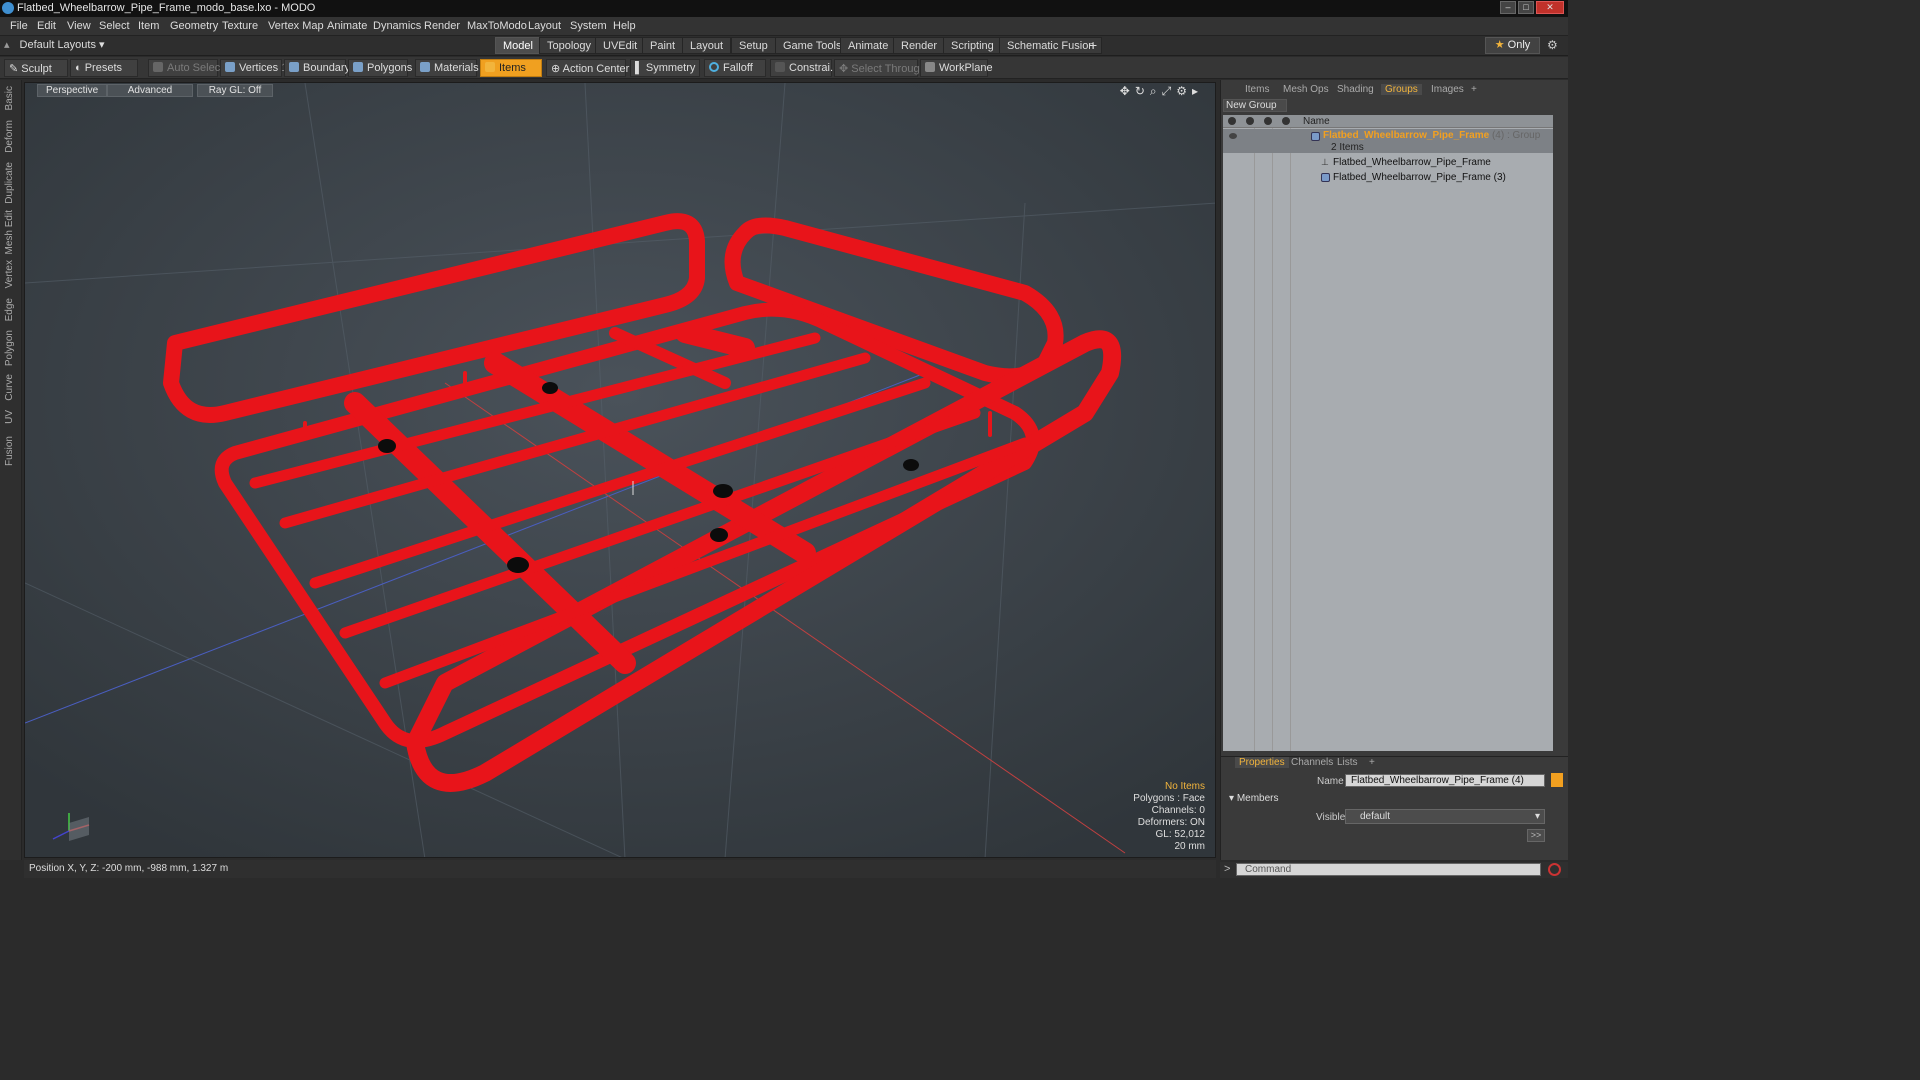 This screenshot has height=1080, width=1920. I want to click on symmetry-button: ▌ Symmetry, so click(665, 68).